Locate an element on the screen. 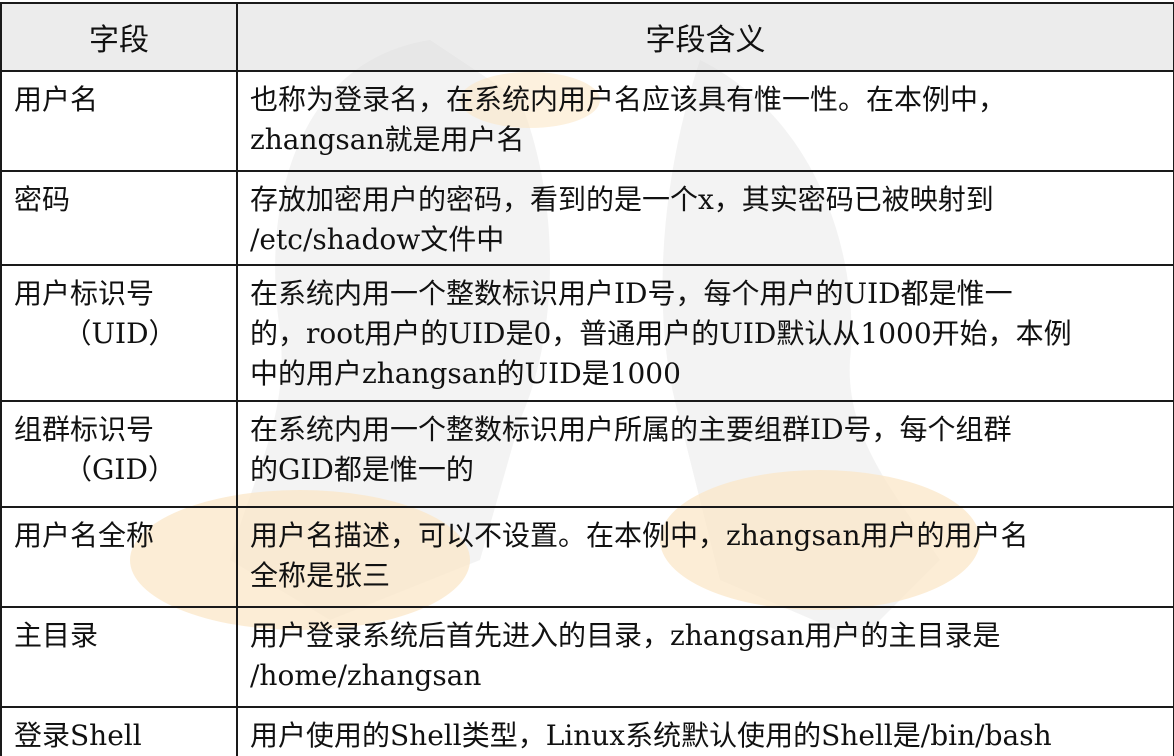 The width and height of the screenshot is (1174, 756). field-cell: 组群标识号 （GID） is located at coordinates (119, 454).